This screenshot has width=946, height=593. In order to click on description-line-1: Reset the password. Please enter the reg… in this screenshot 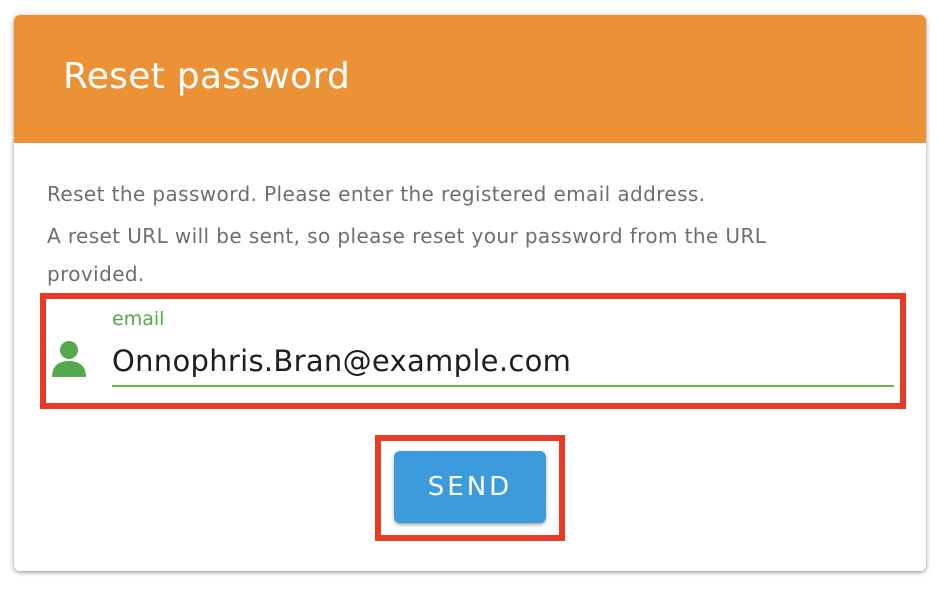, I will do `click(376, 194)`.